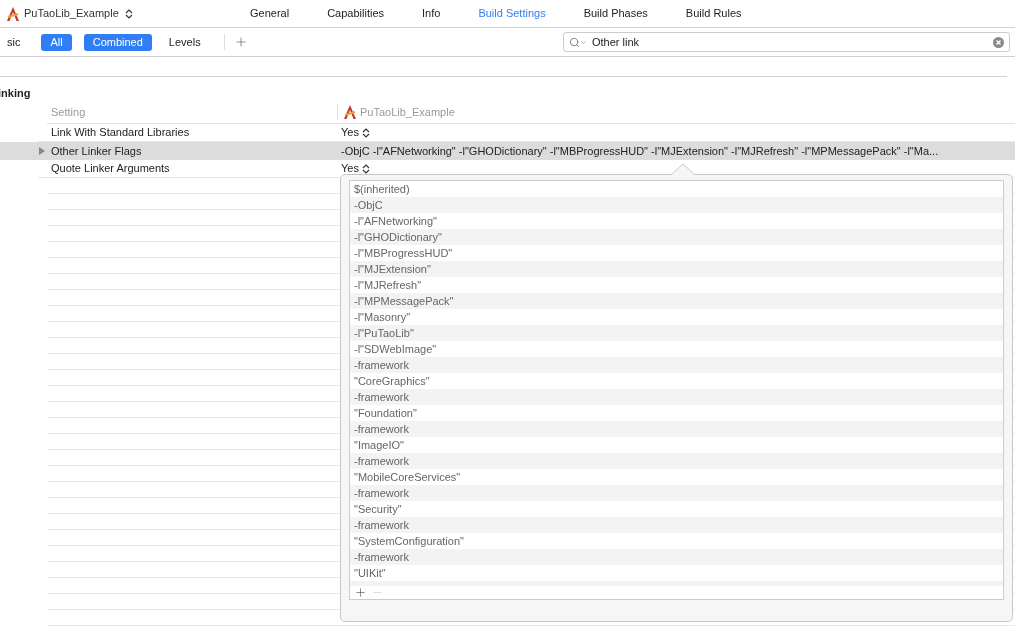  I want to click on list-item: -l"MPMessagePack", so click(676, 301).